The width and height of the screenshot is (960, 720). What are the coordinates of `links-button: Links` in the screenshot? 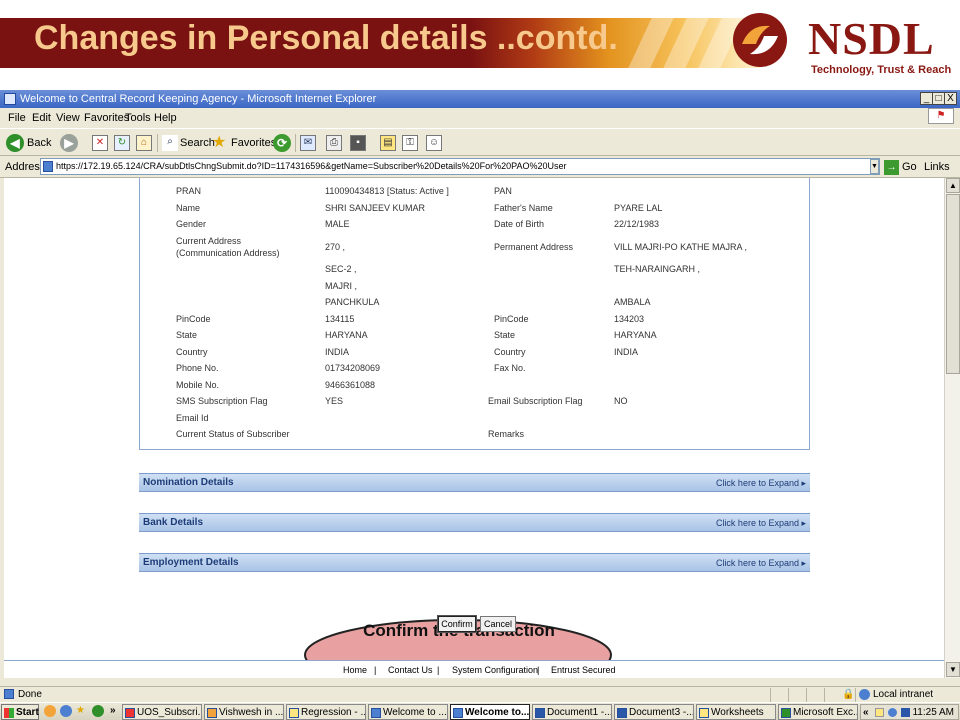 It's located at (937, 167).